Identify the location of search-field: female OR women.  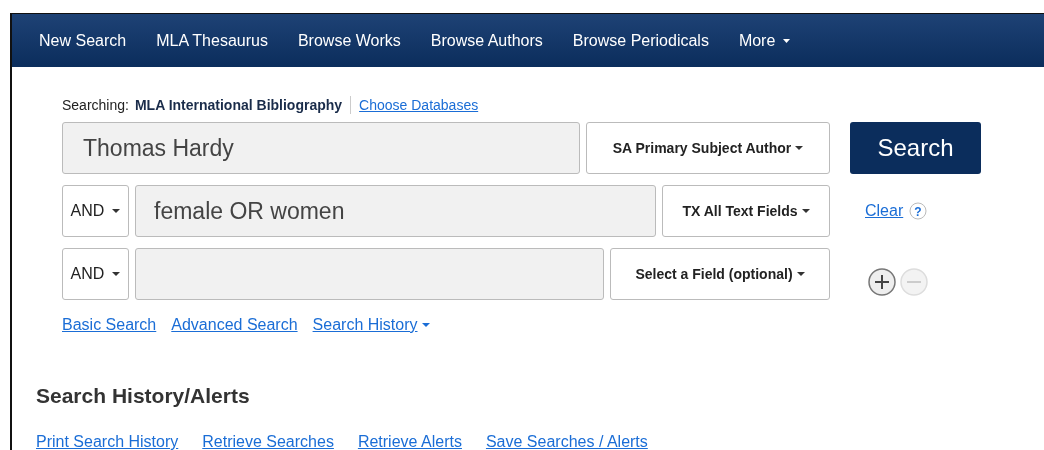
(395, 211).